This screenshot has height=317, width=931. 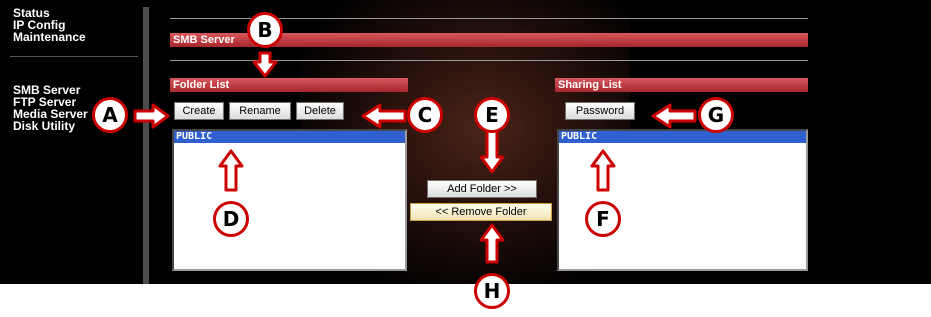 What do you see at coordinates (231, 219) in the screenshot?
I see `callout-d: D` at bounding box center [231, 219].